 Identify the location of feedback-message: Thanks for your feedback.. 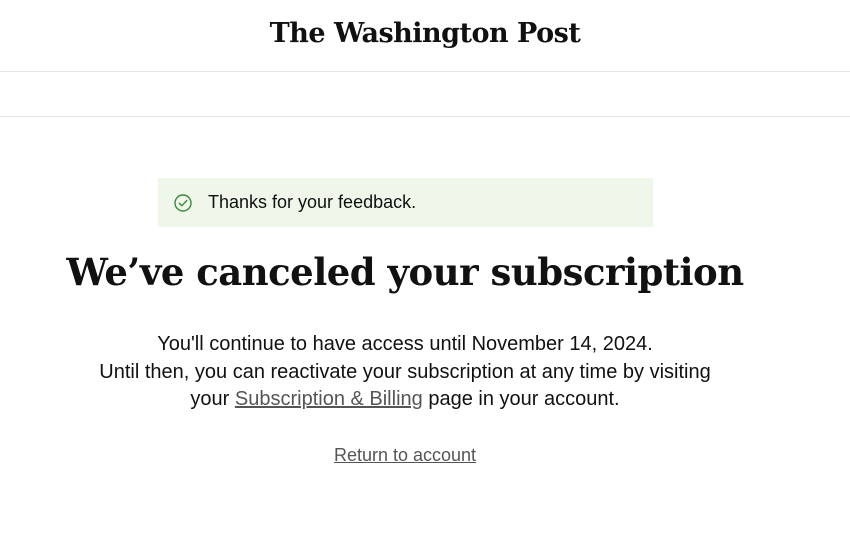
(312, 202).